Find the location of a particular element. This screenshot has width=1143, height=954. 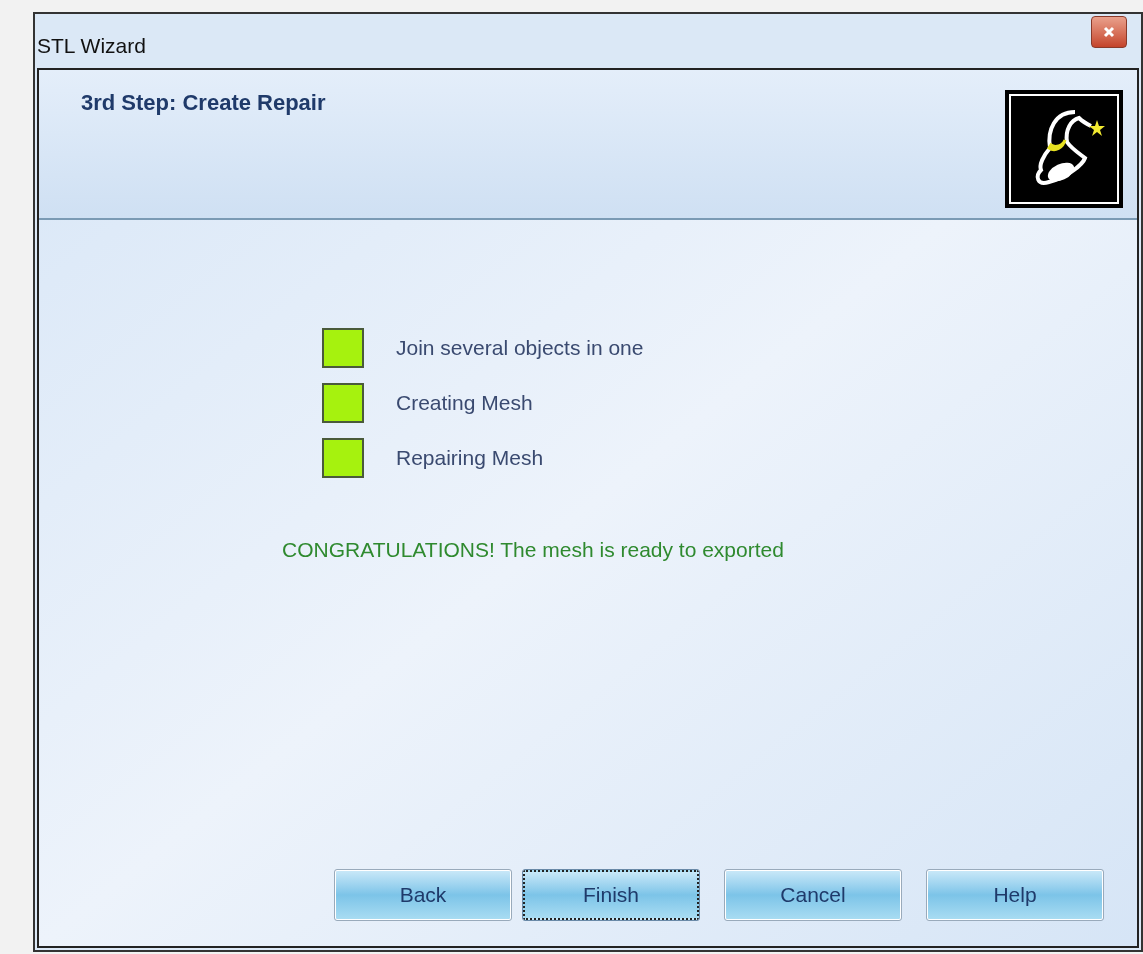

step-title: 3rd Step: Create Repair is located at coordinates (203, 103).